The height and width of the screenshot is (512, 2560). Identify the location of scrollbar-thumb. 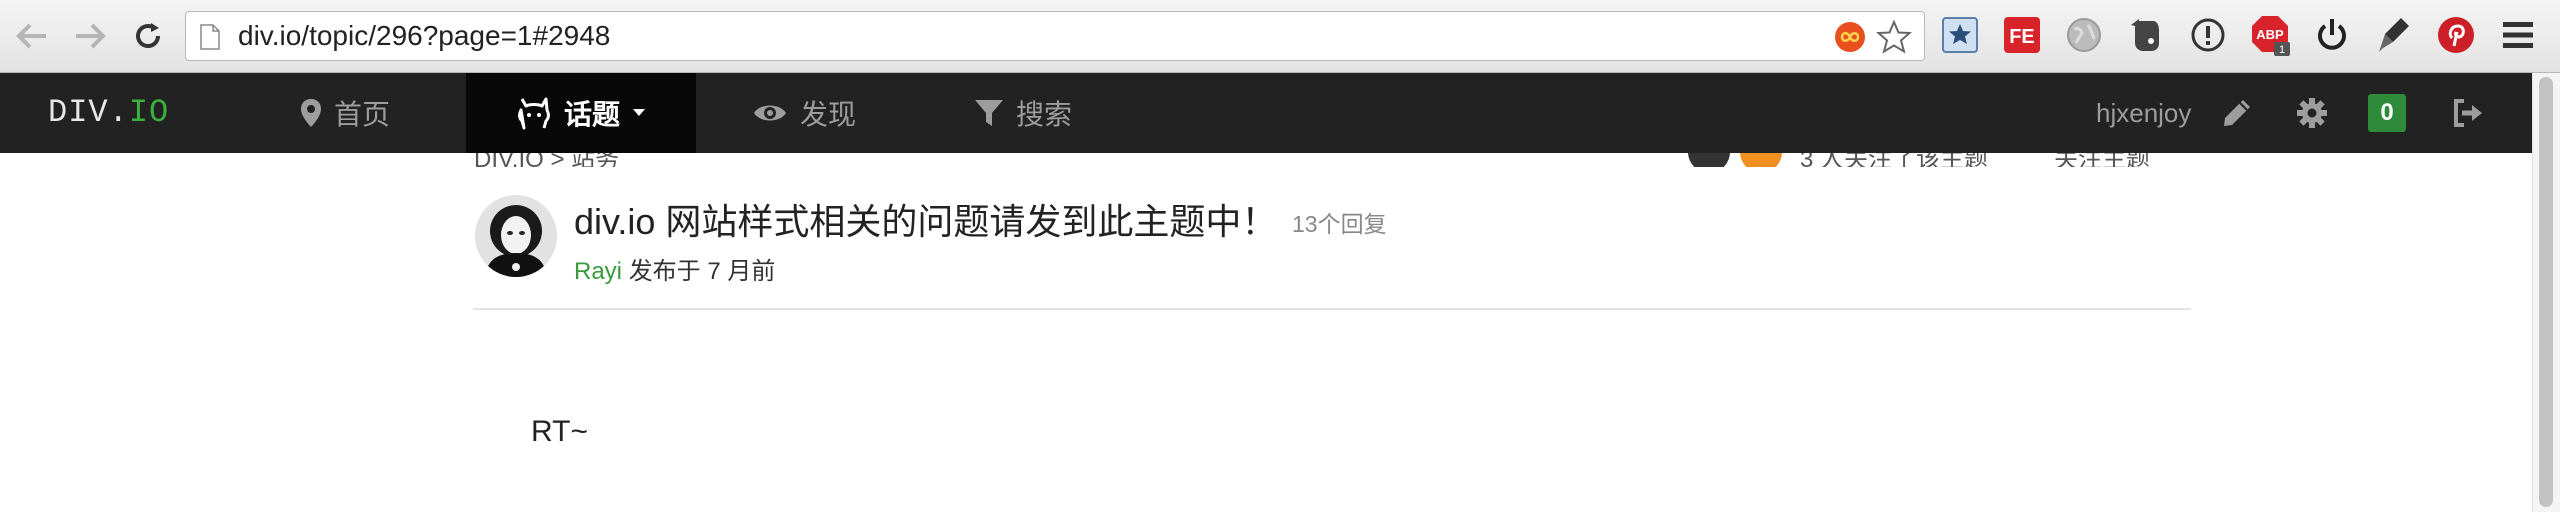
(2546, 292).